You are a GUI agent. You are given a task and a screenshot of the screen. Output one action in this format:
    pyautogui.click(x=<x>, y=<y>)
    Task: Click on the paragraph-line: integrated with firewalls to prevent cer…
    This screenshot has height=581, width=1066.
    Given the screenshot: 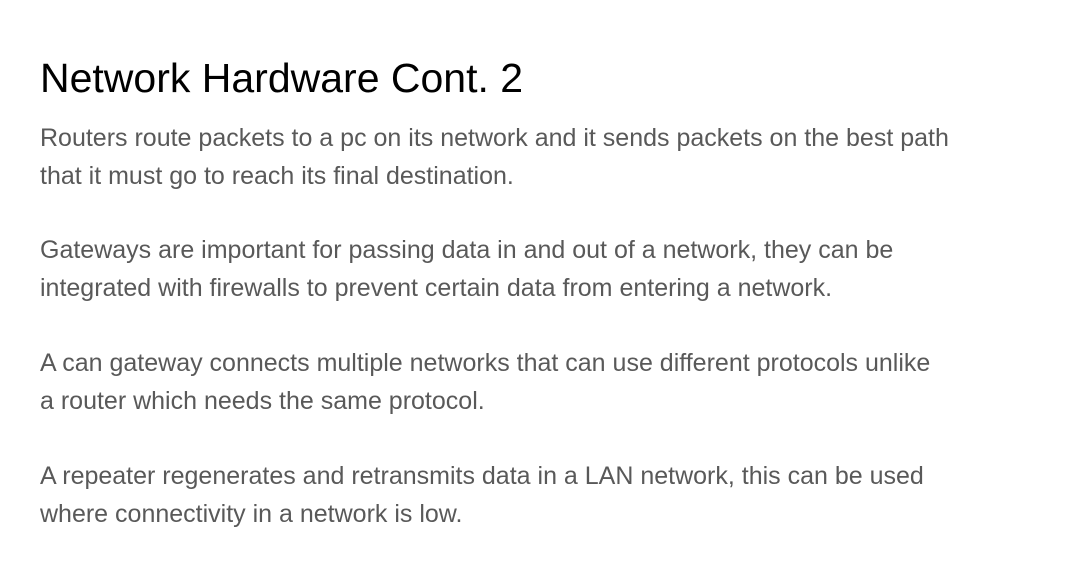 What is the action you would take?
    pyautogui.click(x=436, y=288)
    